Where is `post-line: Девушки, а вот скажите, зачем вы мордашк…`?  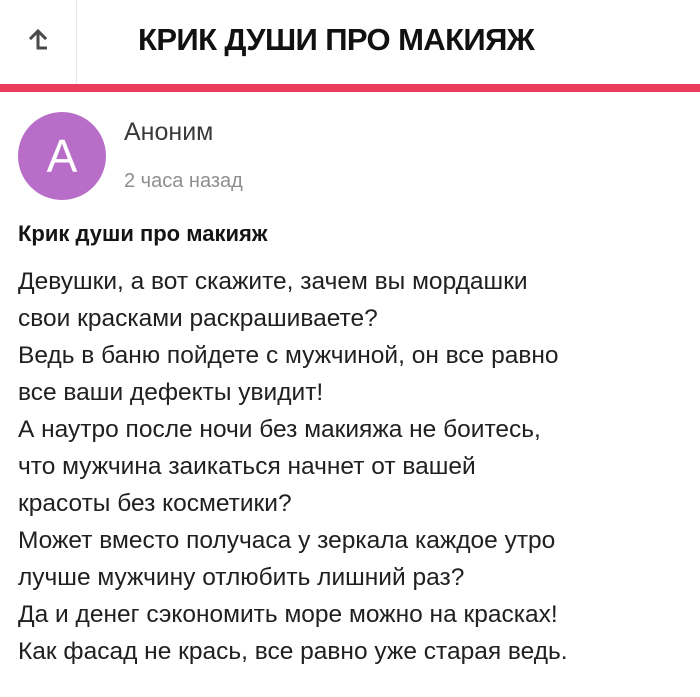
post-line: Девушки, а вот скажите, зачем вы мордашк… is located at coordinates (273, 281).